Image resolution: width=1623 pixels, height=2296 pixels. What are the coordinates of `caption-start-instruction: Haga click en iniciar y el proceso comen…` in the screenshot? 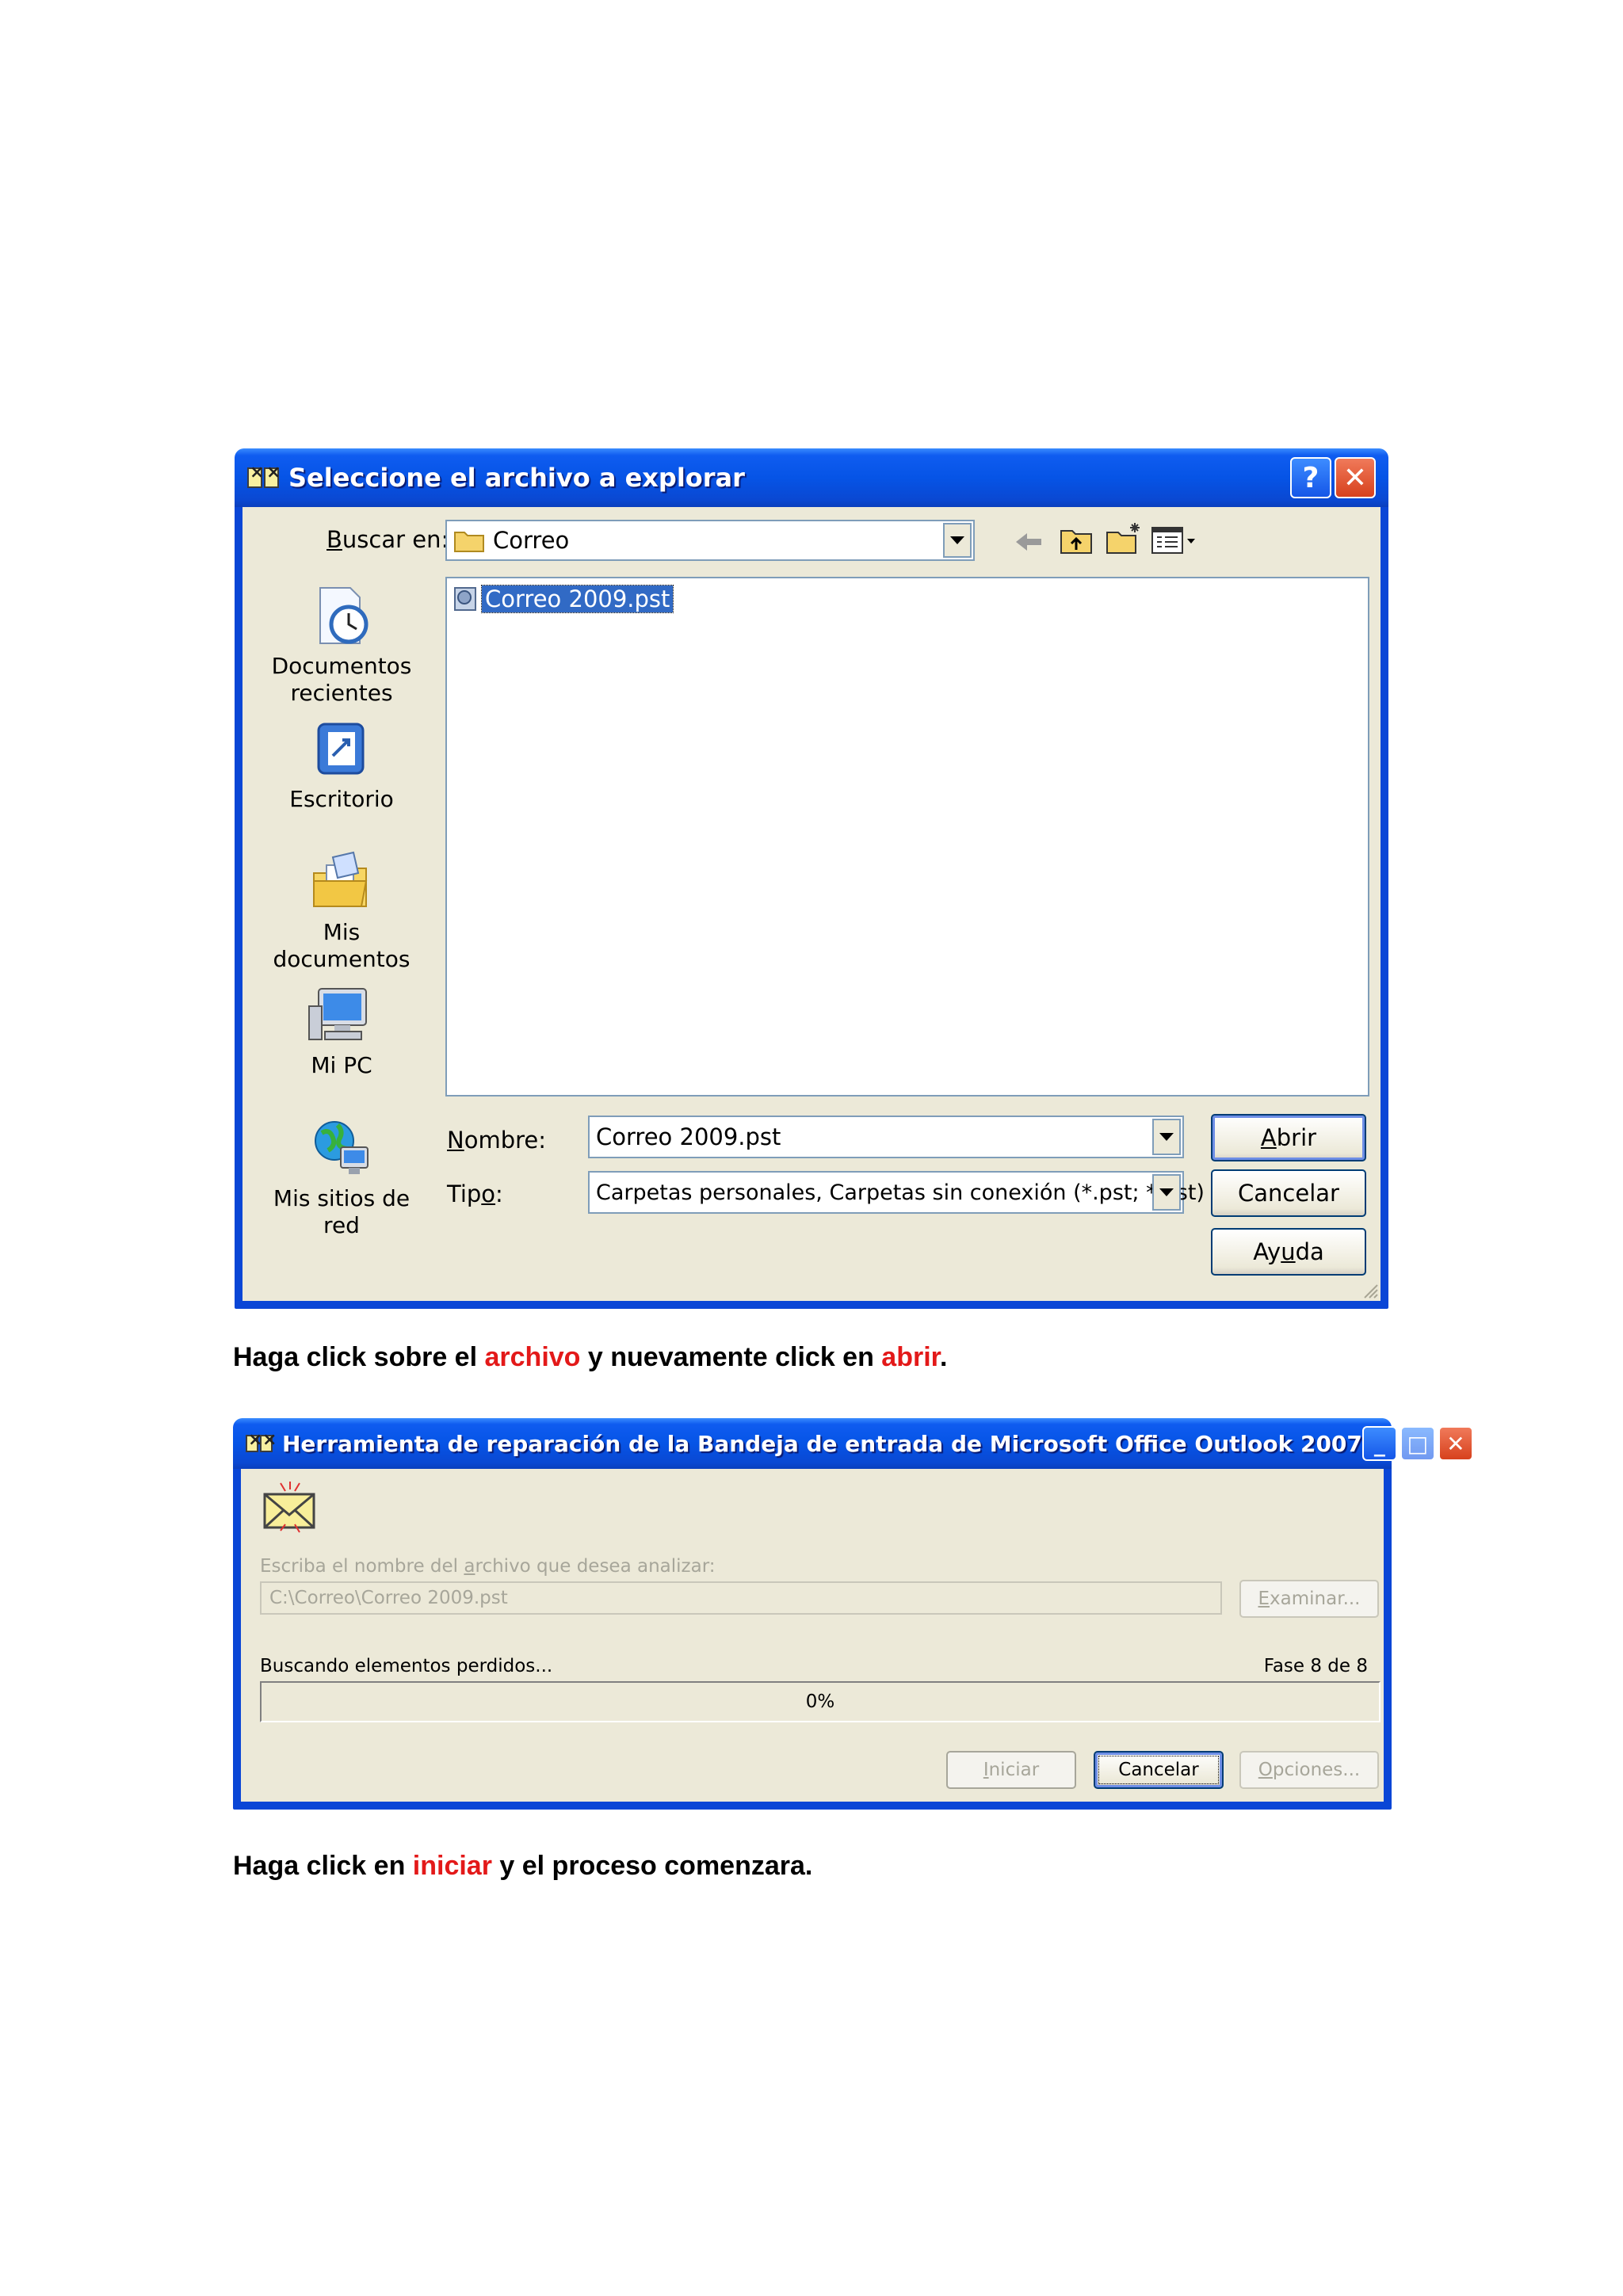 It's located at (523, 1866).